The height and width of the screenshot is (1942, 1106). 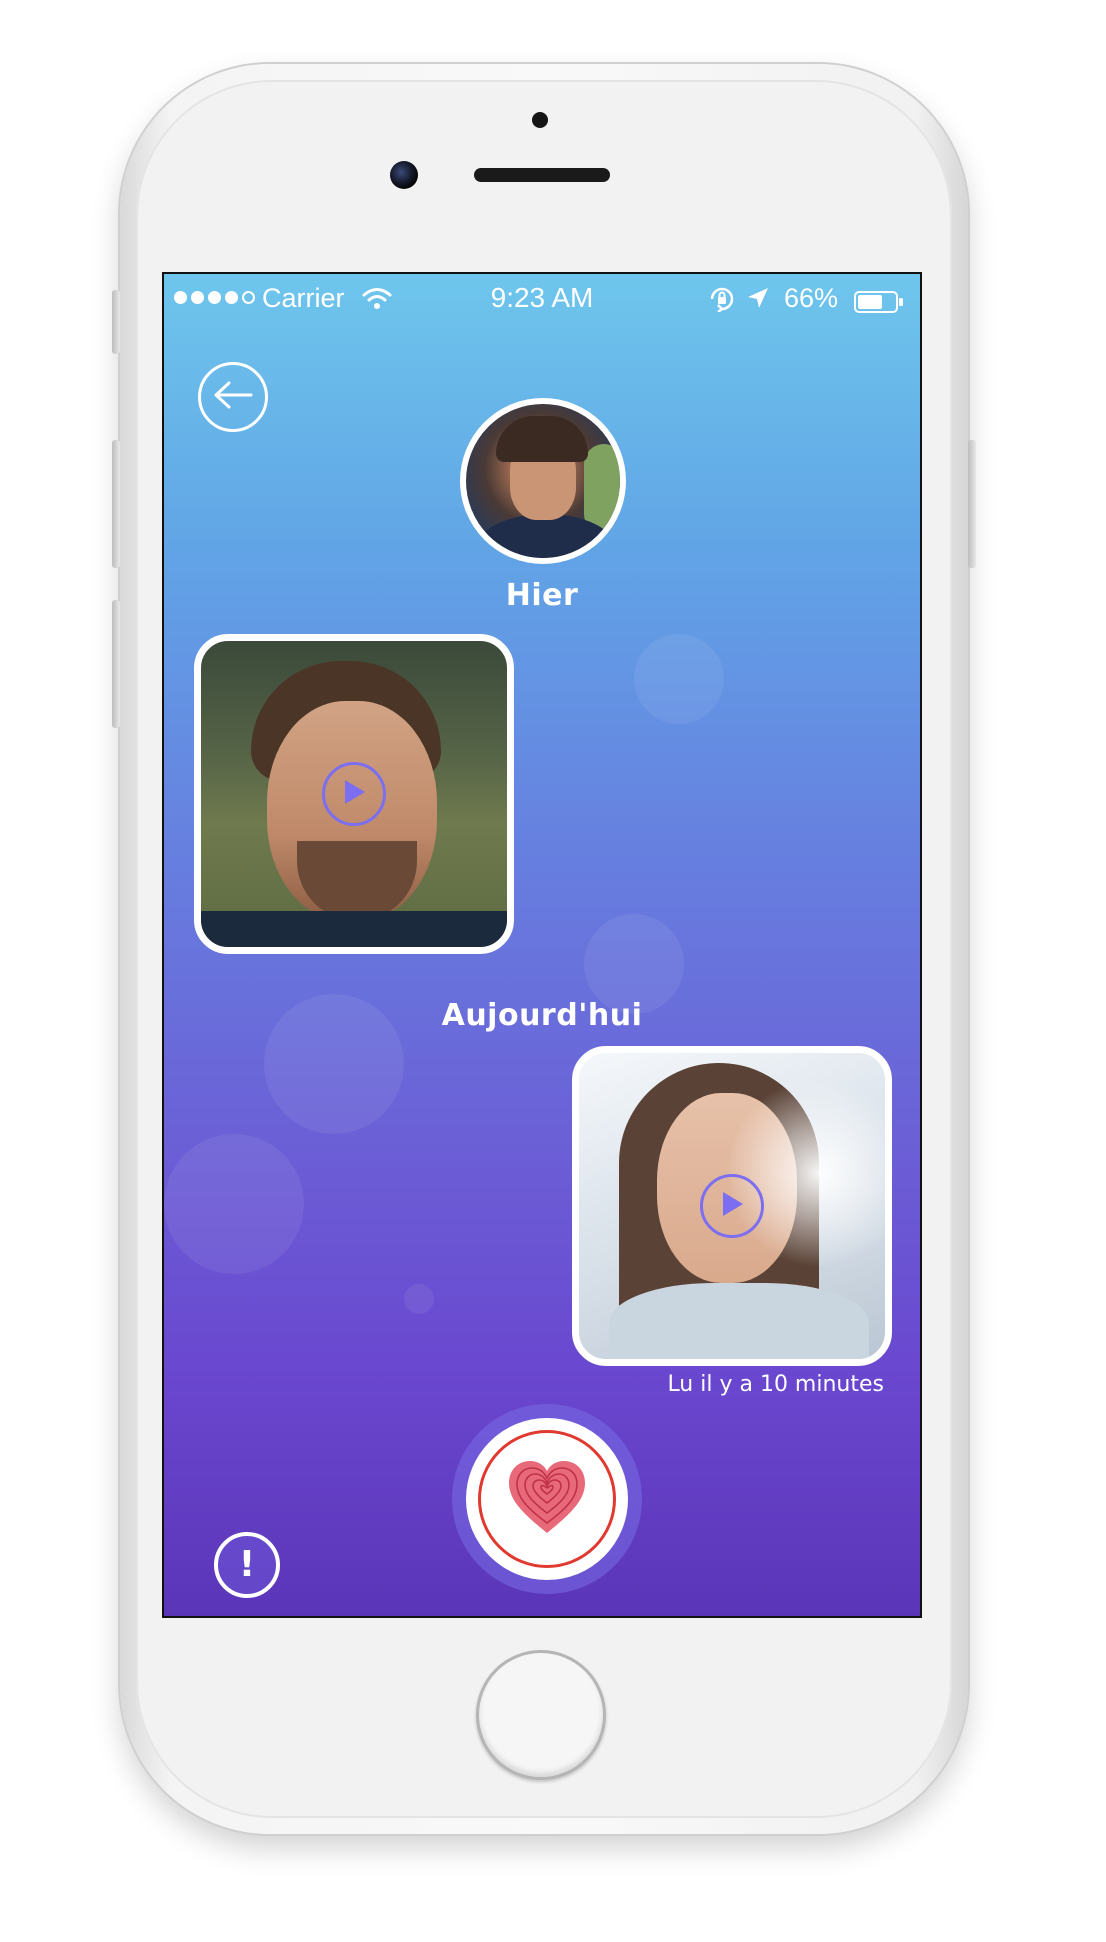 What do you see at coordinates (543, 481) in the screenshot?
I see `contact-avatar` at bounding box center [543, 481].